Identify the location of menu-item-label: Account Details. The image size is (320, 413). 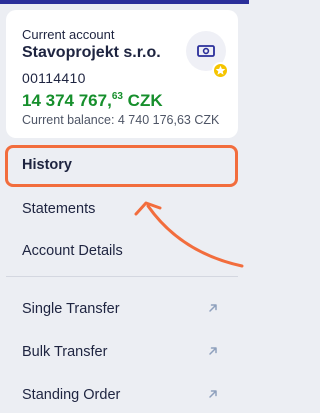
(72, 251).